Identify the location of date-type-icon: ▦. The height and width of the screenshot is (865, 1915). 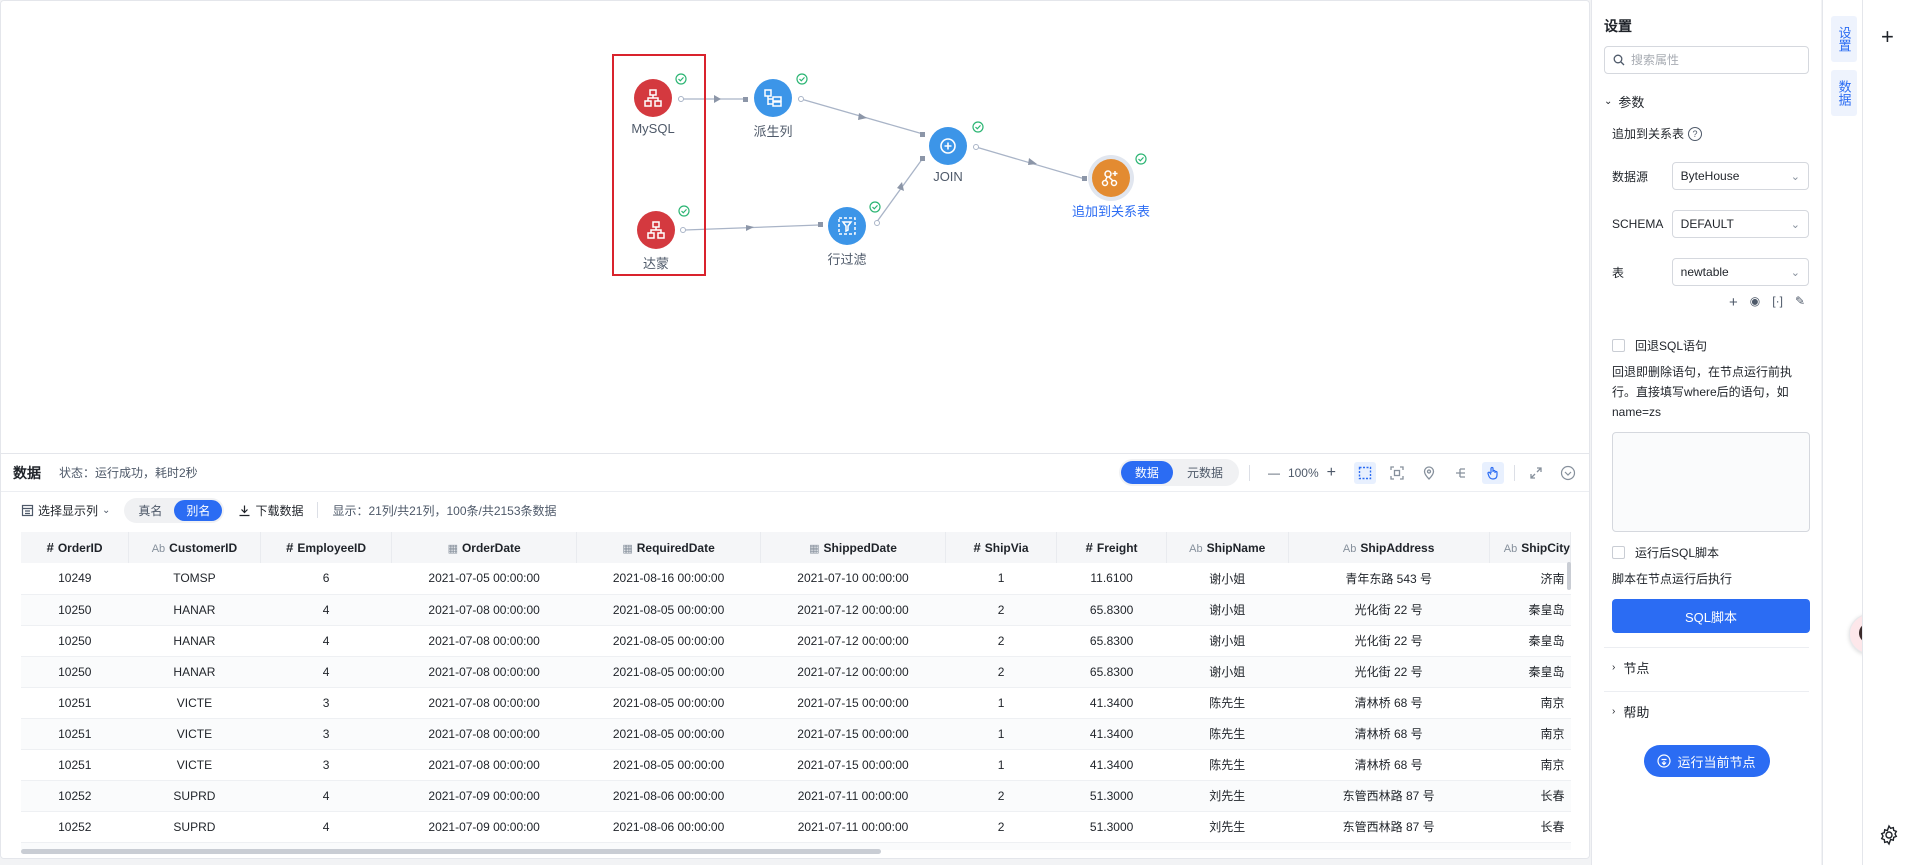
(627, 548).